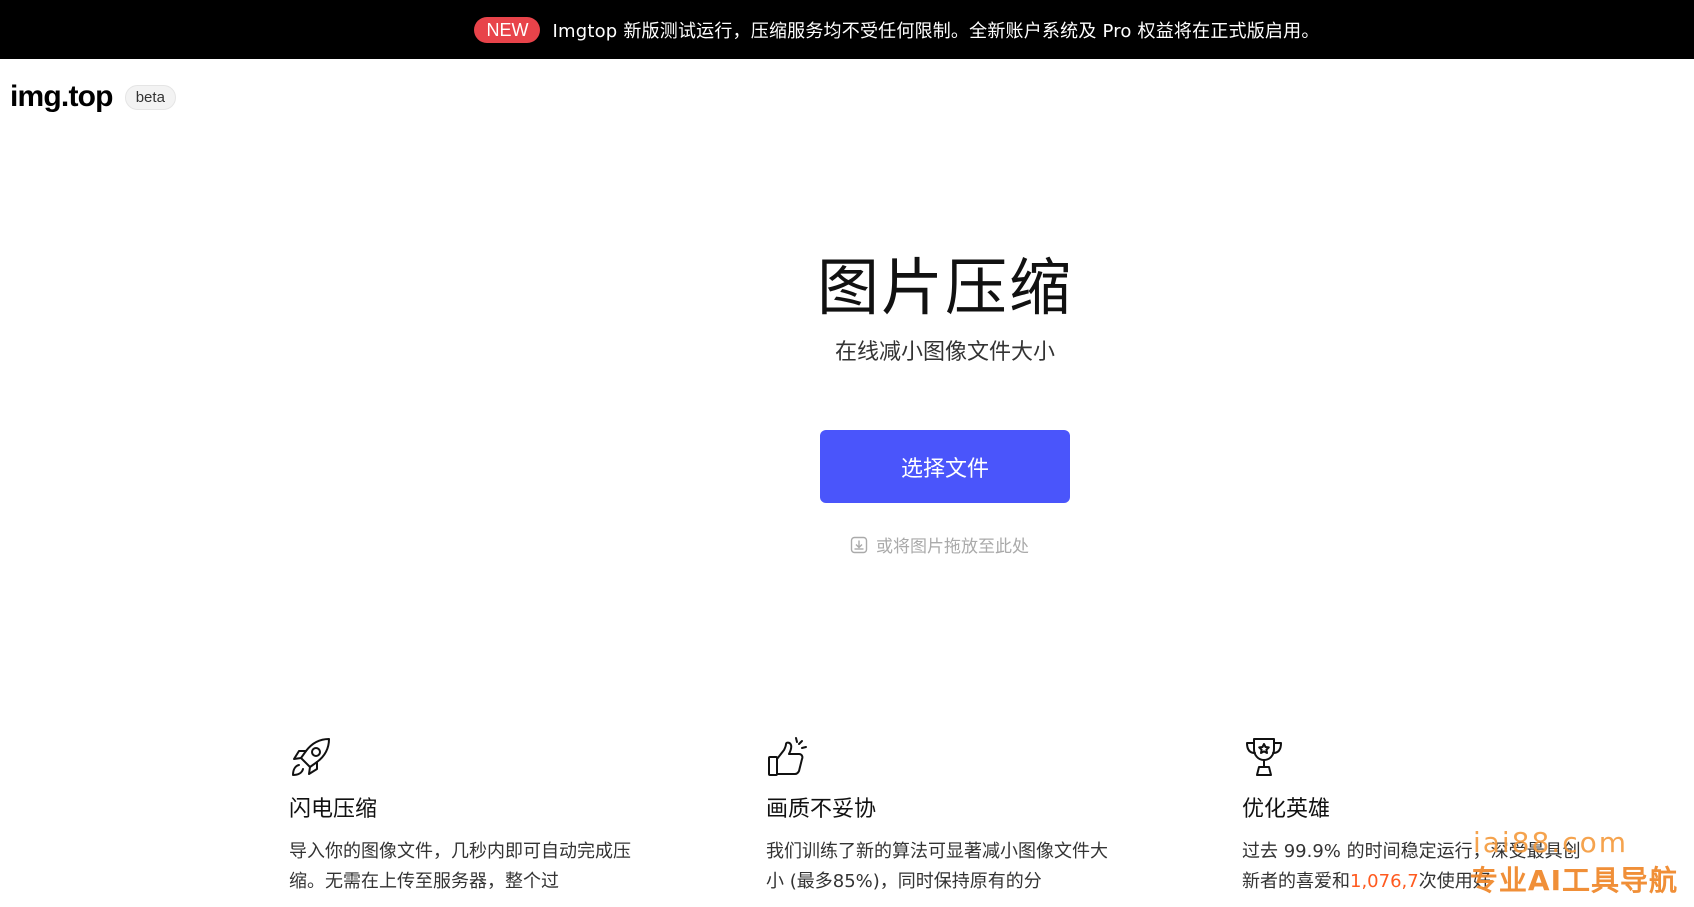  I want to click on hero-text: 图片压缩 在线减小图像文件大小, so click(945, 307).